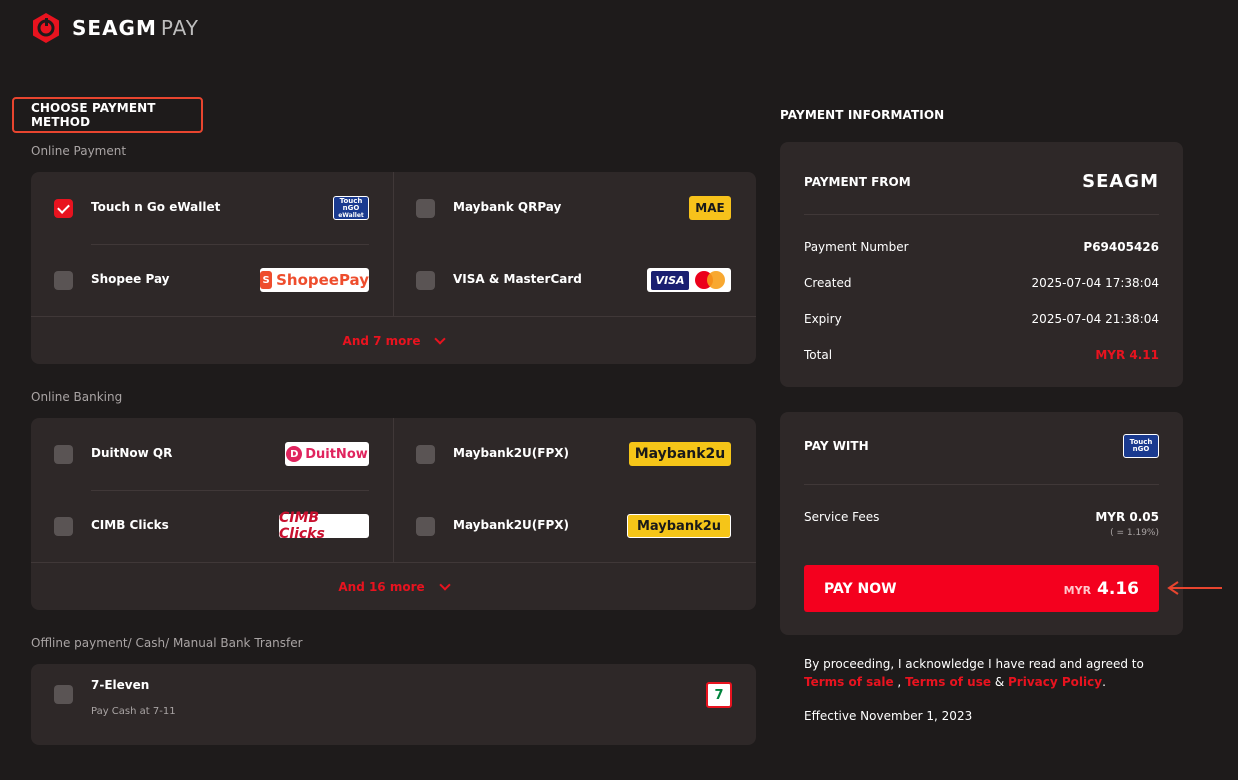  Describe the element at coordinates (136, 28) in the screenshot. I see `brand-name: SEAGM PAY` at that location.